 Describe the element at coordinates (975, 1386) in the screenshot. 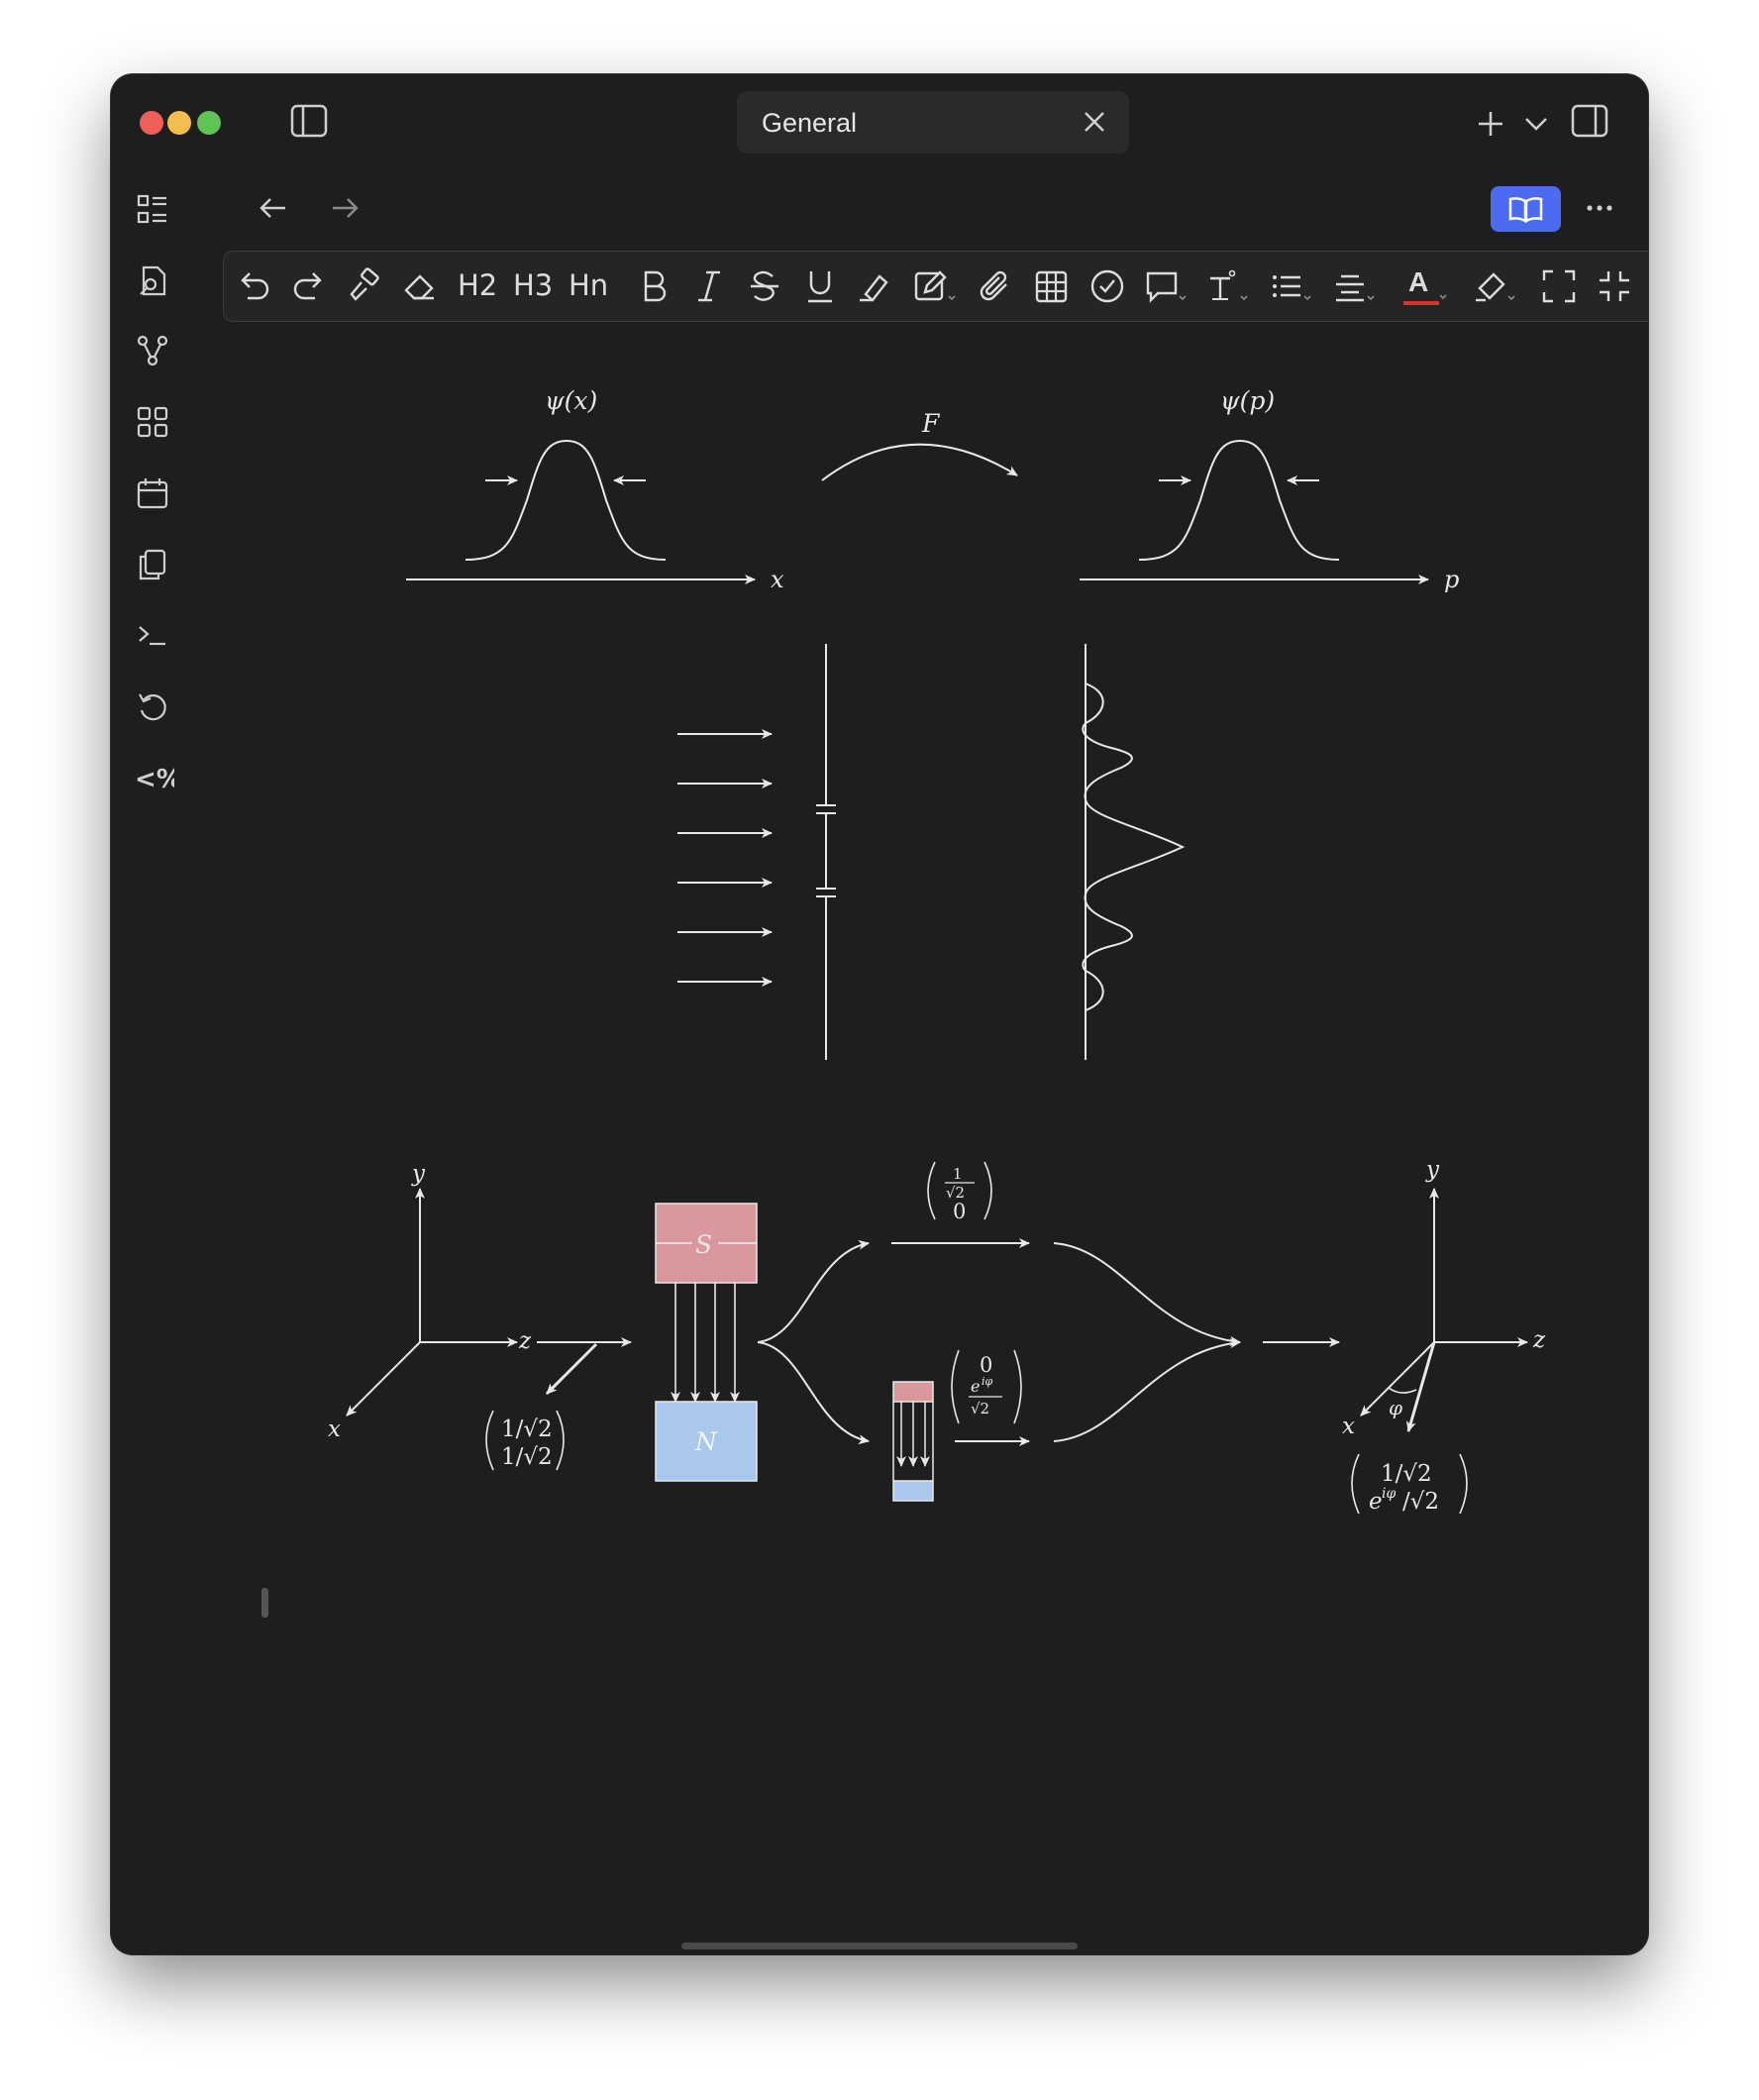

I see `state-down-e: e` at that location.